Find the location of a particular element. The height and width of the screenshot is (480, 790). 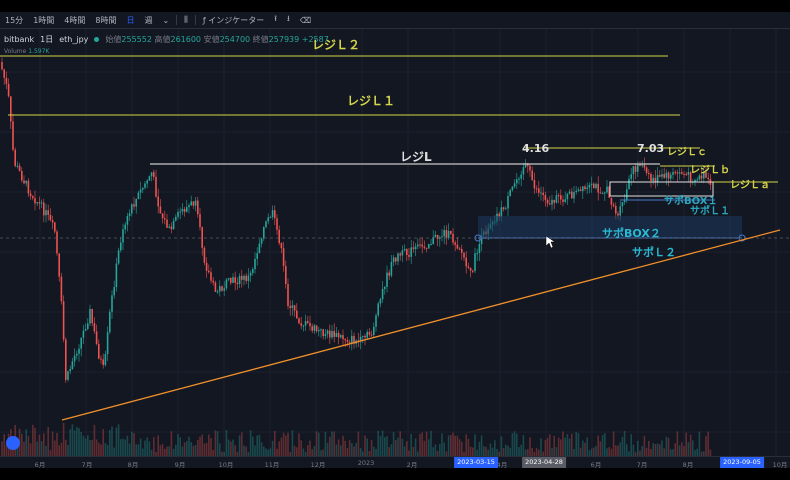

chevron-down-icon: ⌄ is located at coordinates (165, 20).